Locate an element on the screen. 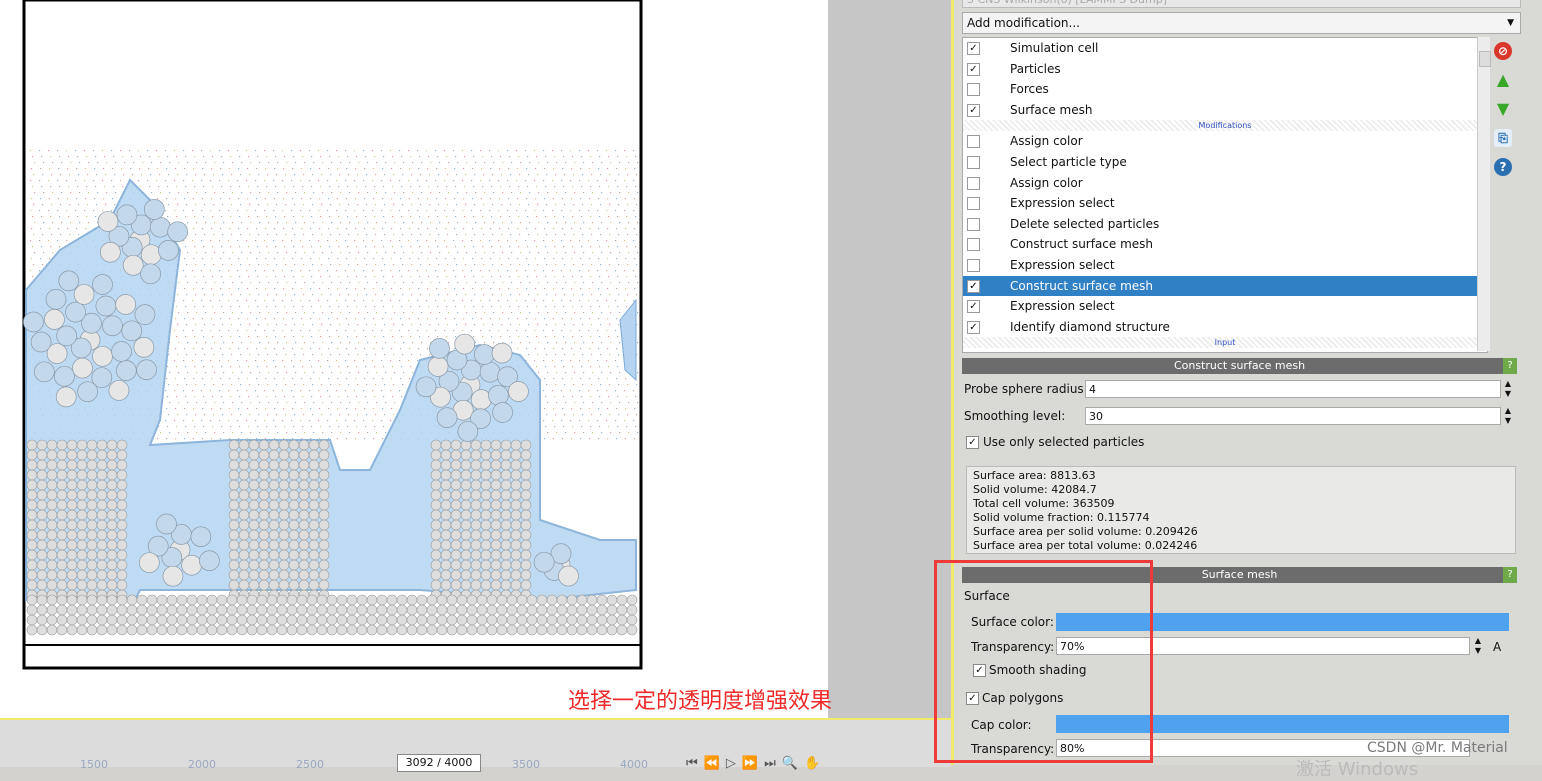  pipeline-item: ✓ Expression select is located at coordinates (1225, 306).